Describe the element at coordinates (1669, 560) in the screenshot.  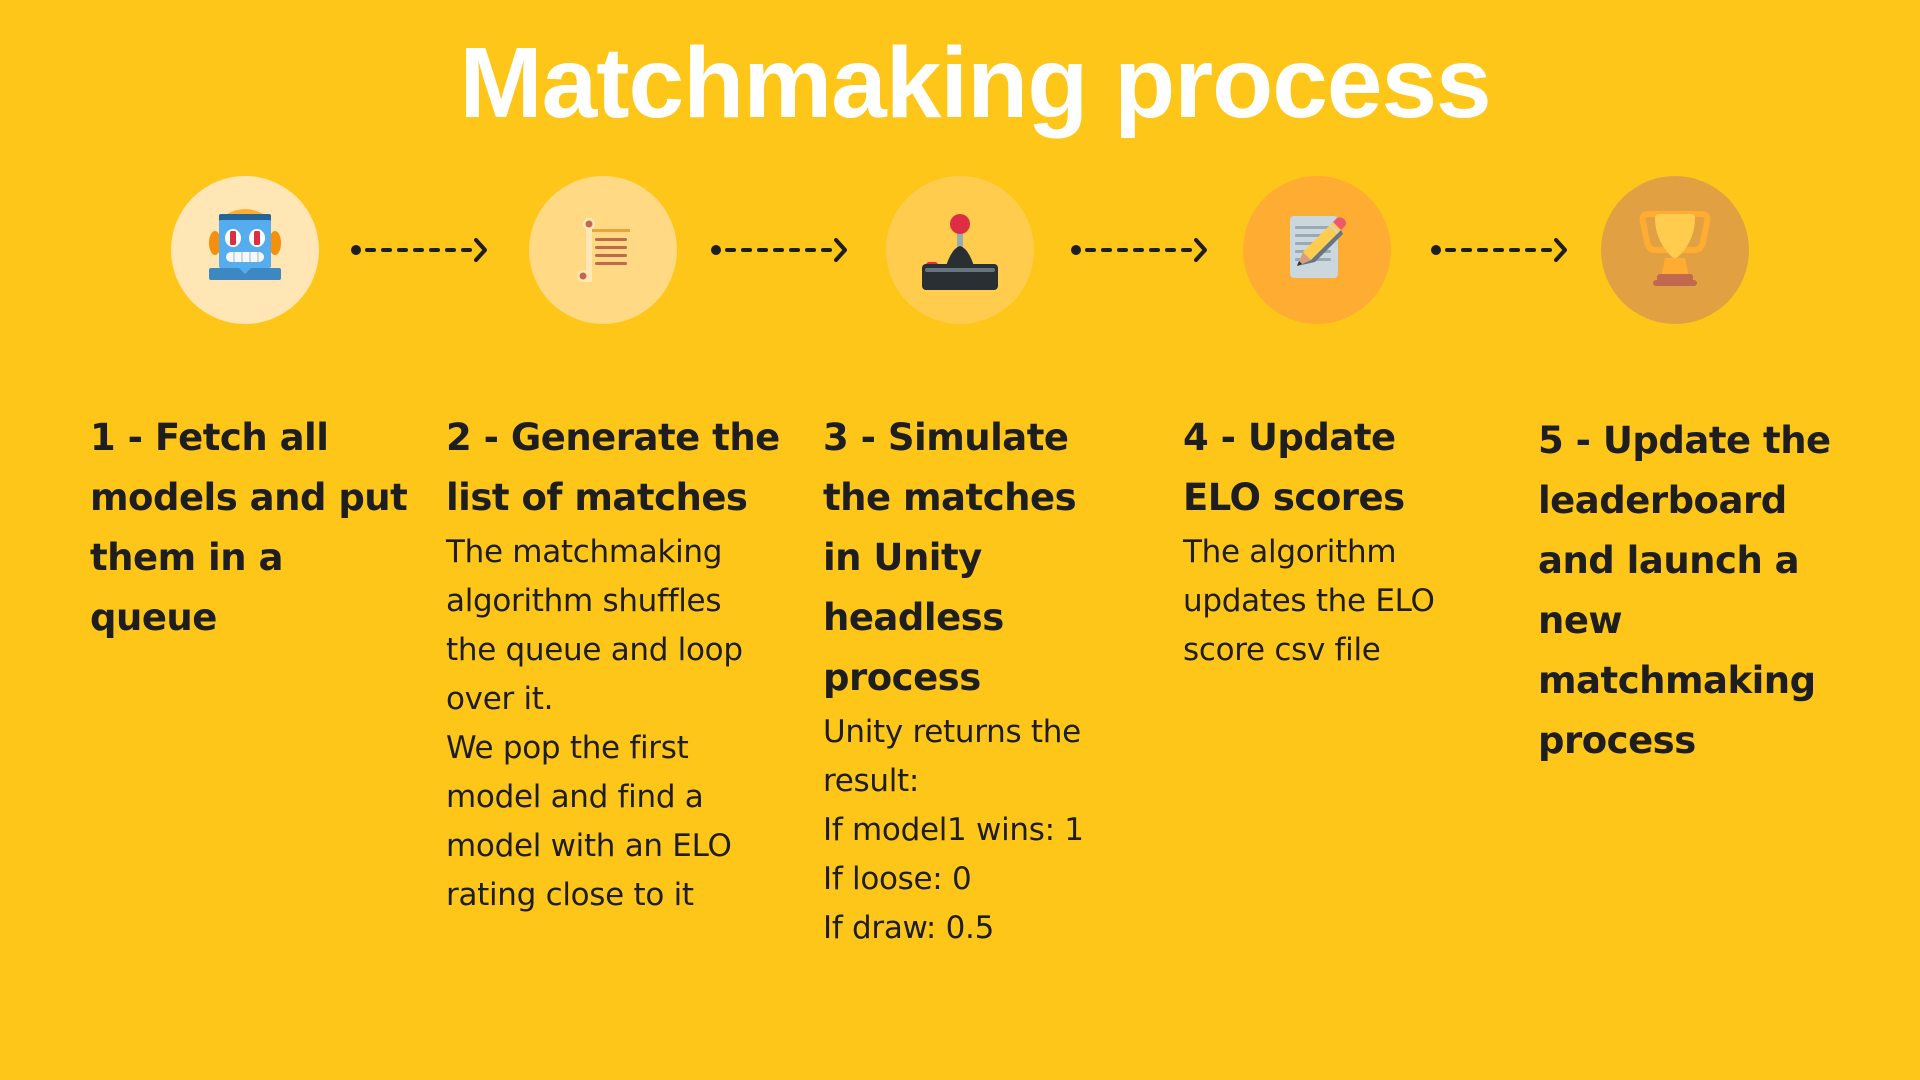
I see `step-heading-line: and launch a` at that location.